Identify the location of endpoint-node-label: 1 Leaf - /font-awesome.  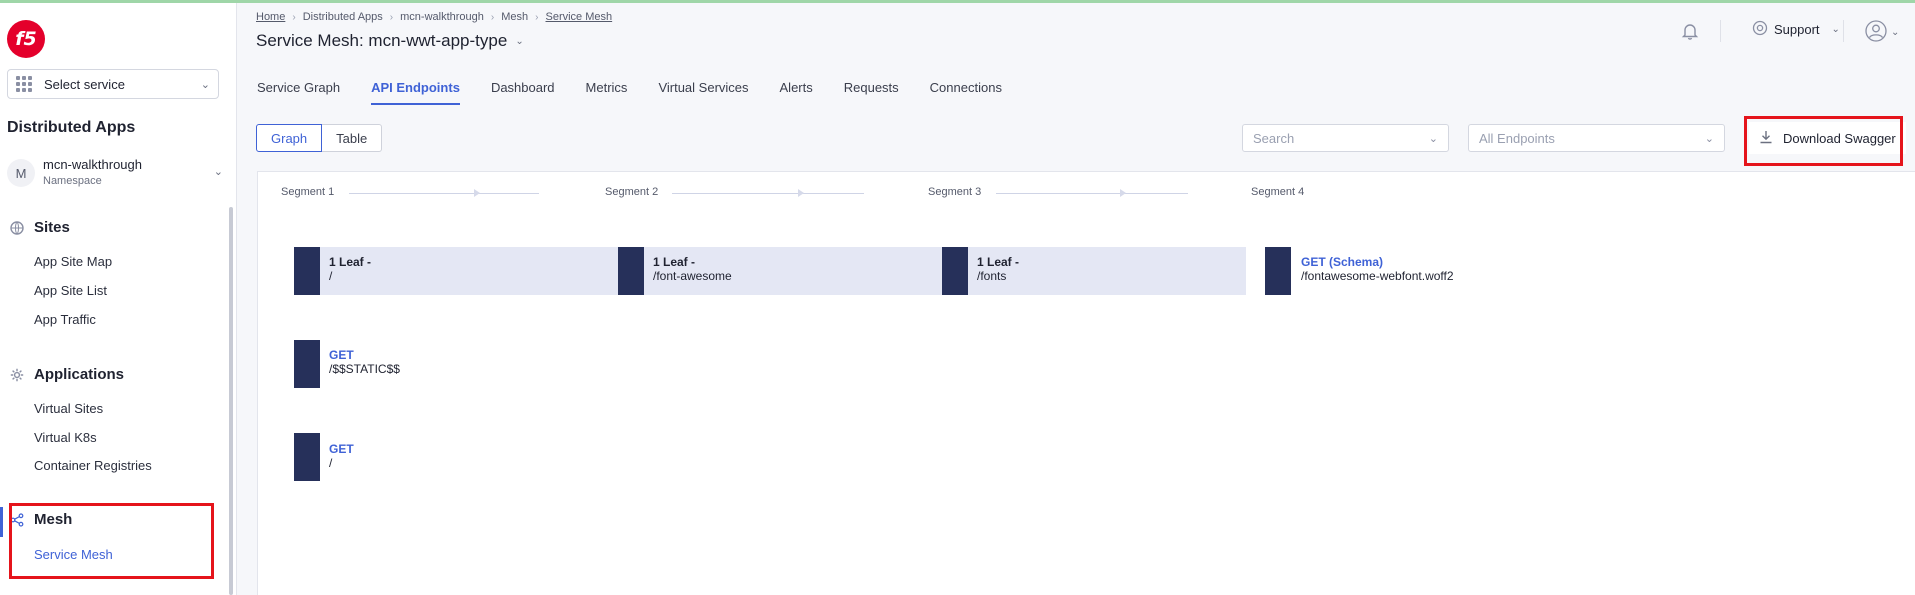
(692, 269).